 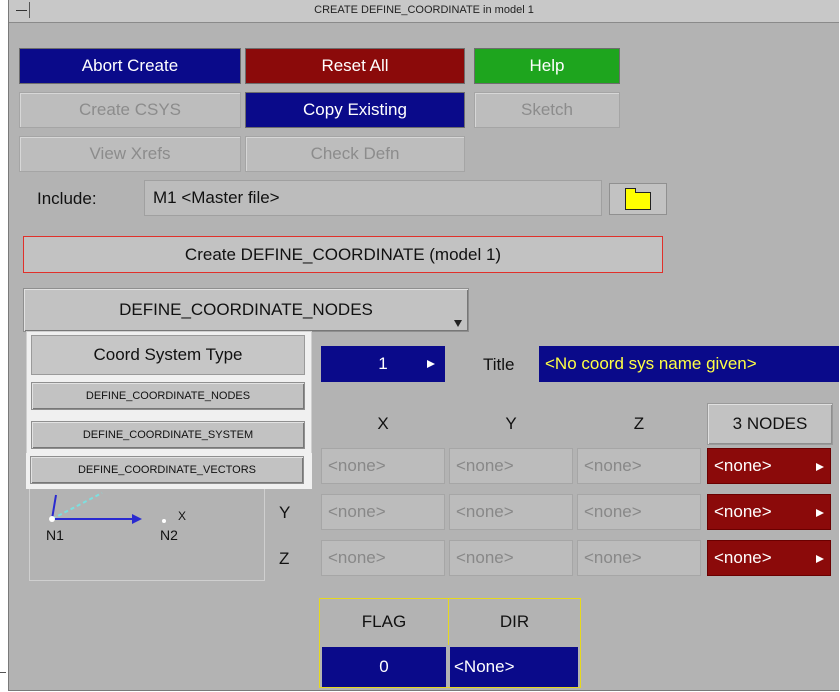 I want to click on keyword-dropdown-value: DEFINE_COORDINATE_NODES, so click(x=246, y=309).